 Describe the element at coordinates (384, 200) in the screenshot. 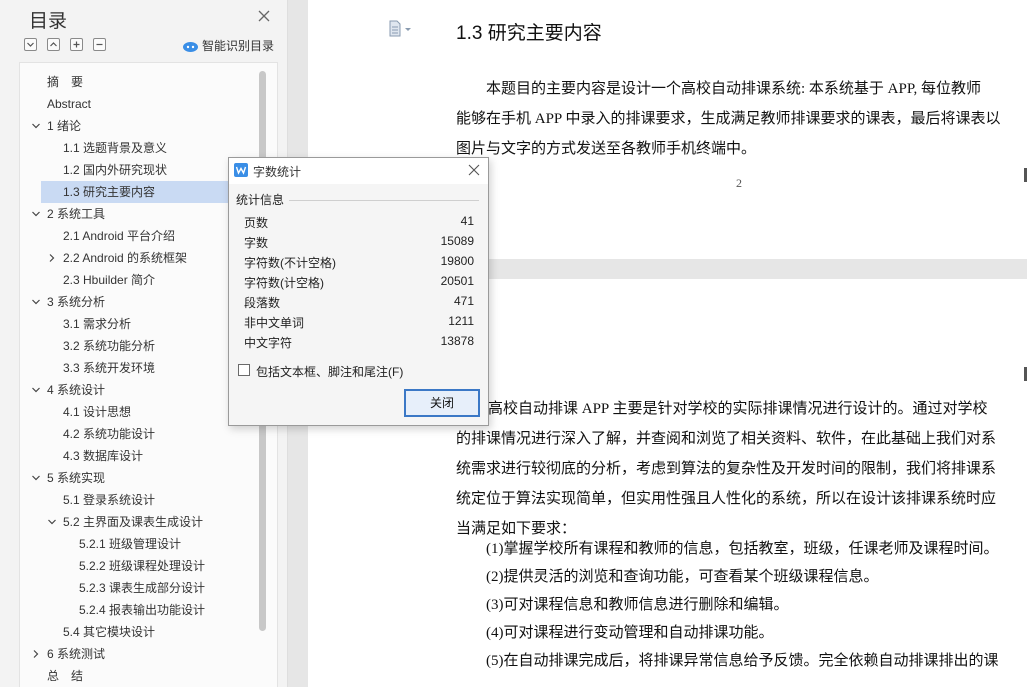

I see `group-divider` at that location.